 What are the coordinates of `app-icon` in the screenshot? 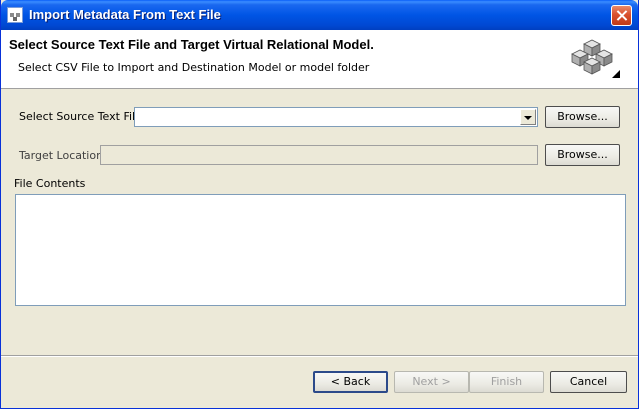 It's located at (15, 15).